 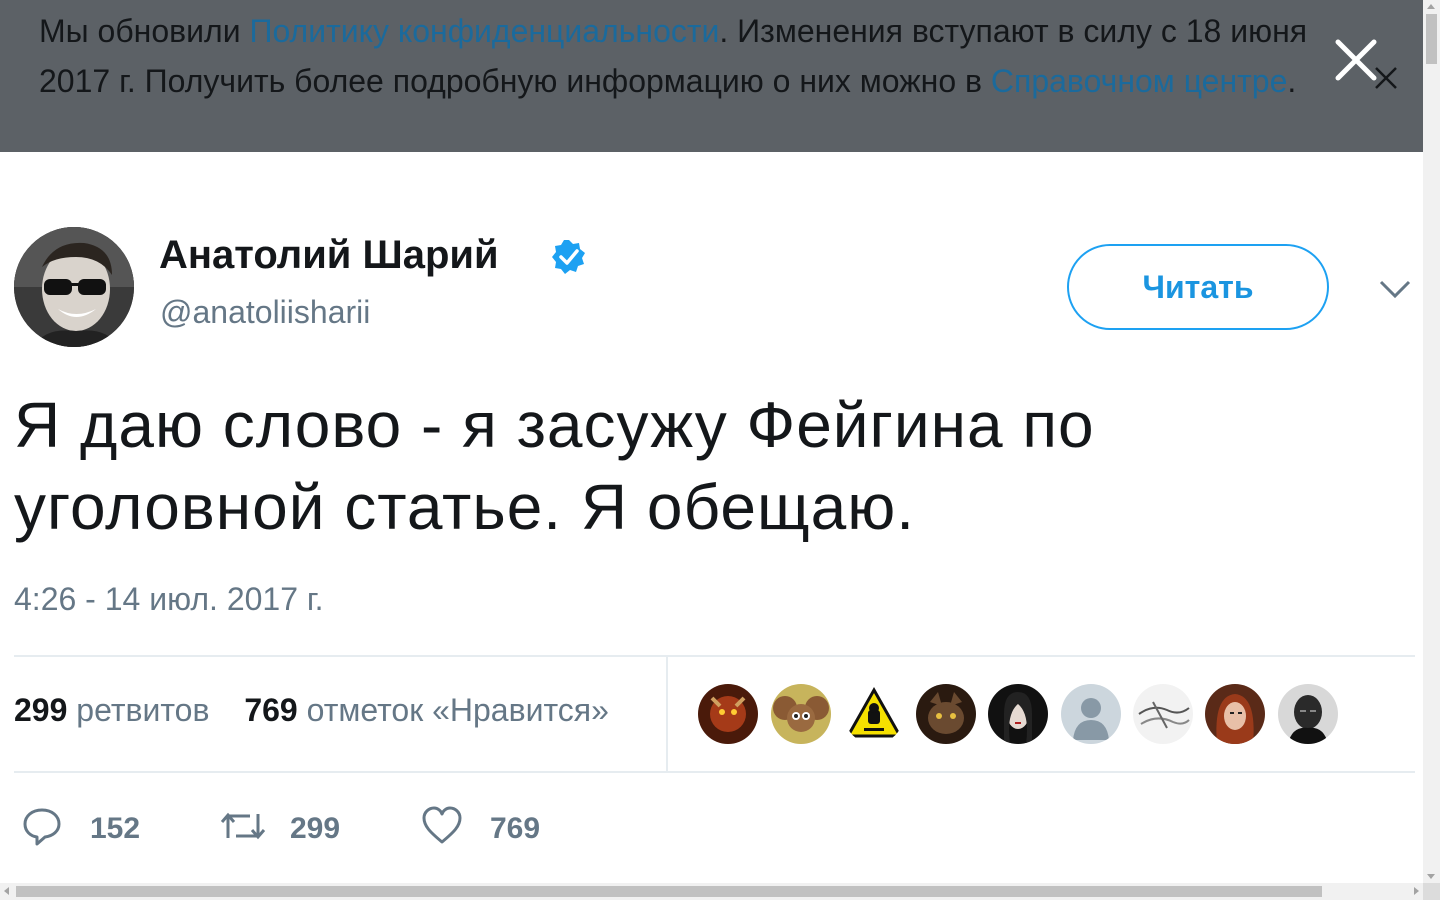 I want to click on scroll-left-arrow-icon, so click(x=6, y=891).